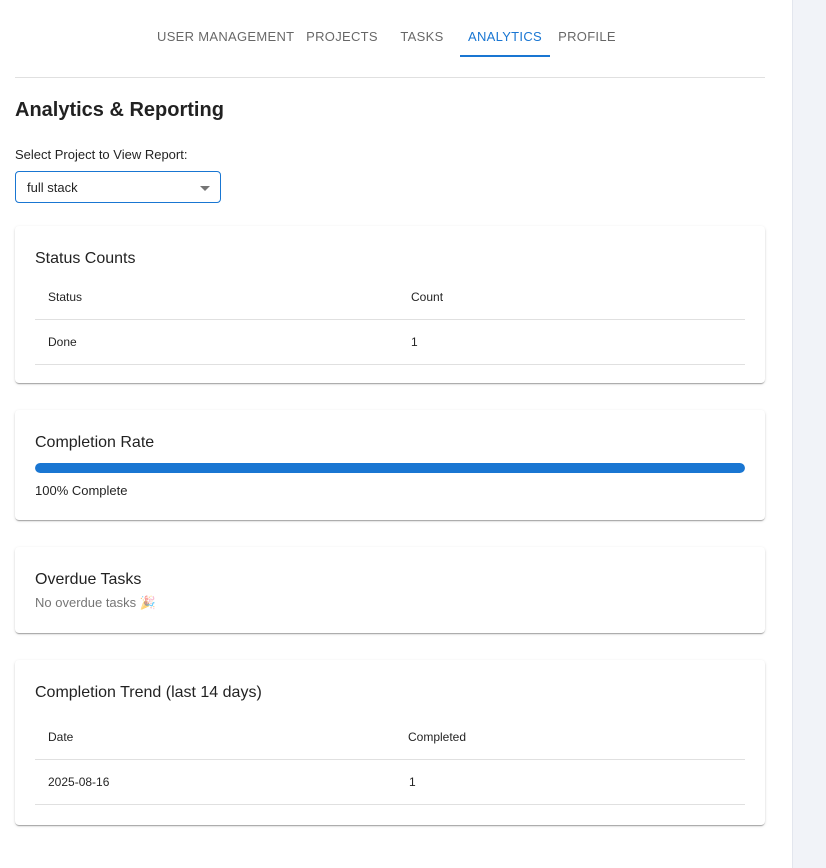  I want to click on completion-trend-table: Date Completed 2025-08-16 1, so click(390, 760).